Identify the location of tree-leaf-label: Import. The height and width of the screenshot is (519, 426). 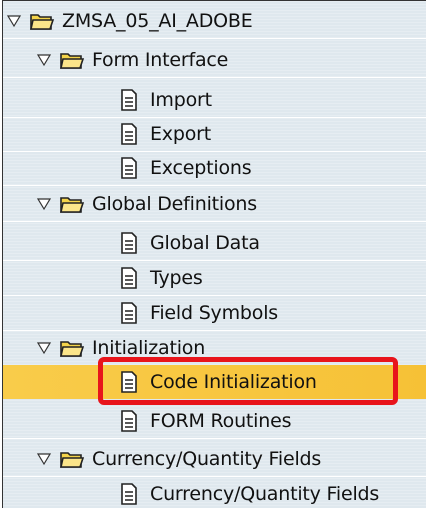
(181, 100).